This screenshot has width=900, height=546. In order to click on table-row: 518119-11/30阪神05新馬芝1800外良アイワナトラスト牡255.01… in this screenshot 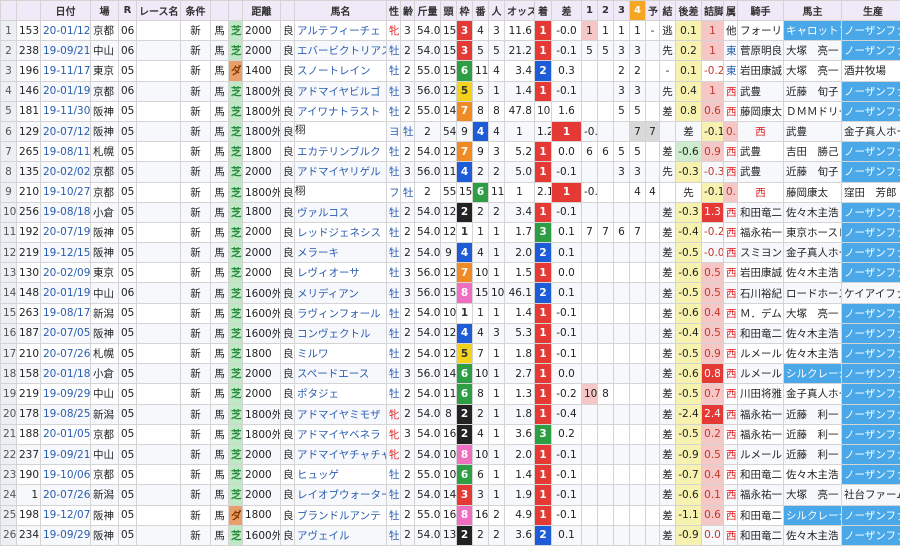, I will do `click(450, 111)`.